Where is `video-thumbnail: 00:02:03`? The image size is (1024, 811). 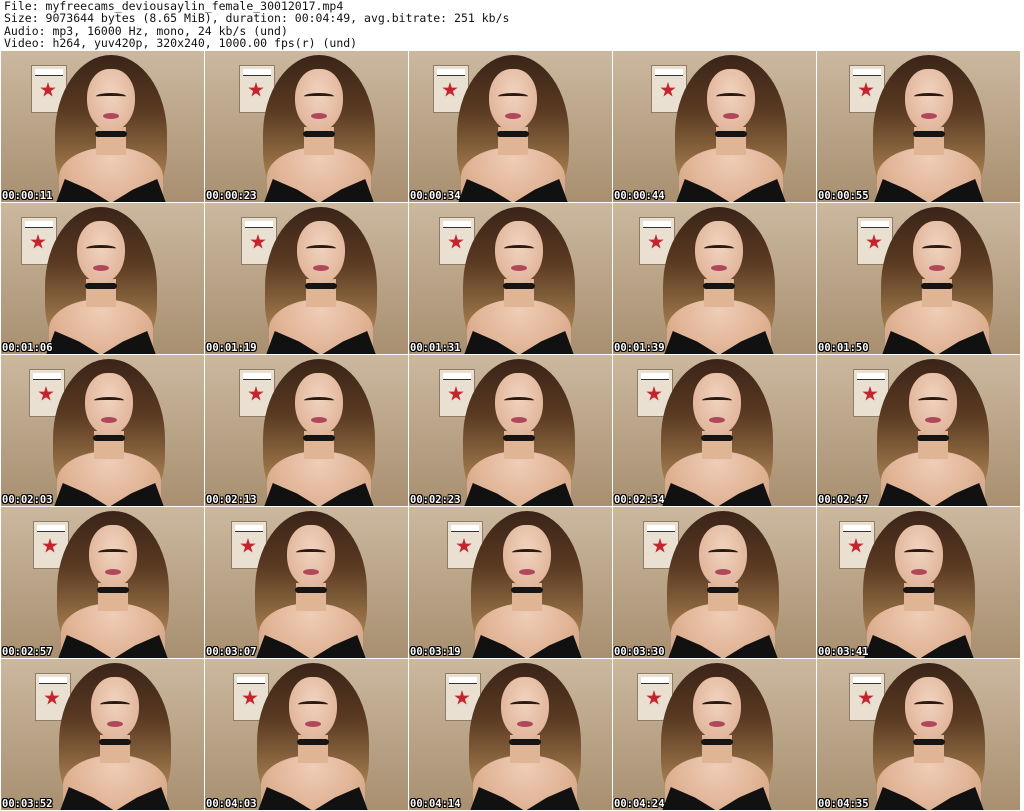
video-thumbnail: 00:02:03 is located at coordinates (102, 430).